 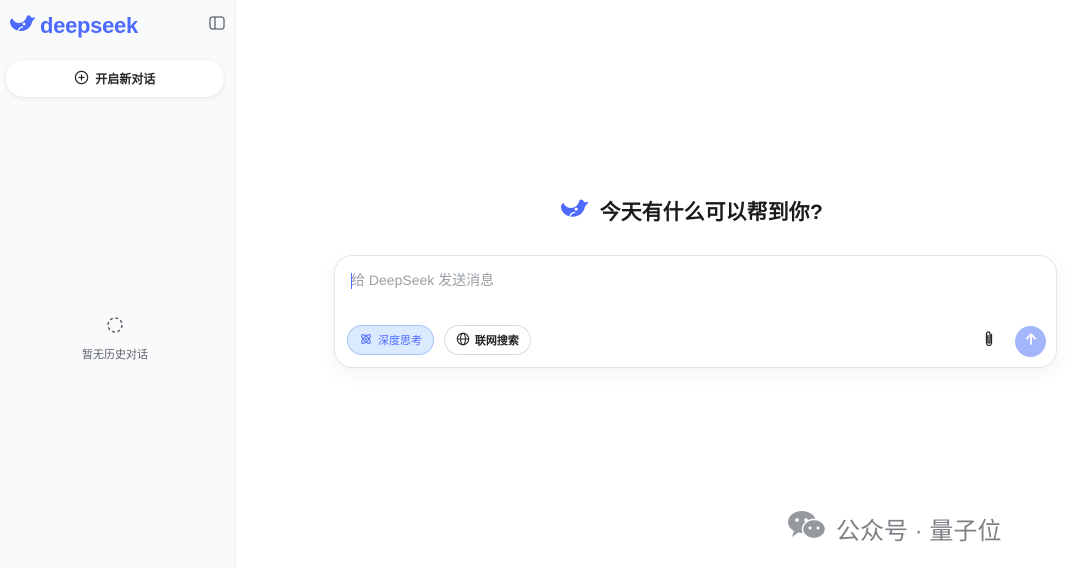 I want to click on deep-think-label: 深度思考, so click(x=400, y=341).